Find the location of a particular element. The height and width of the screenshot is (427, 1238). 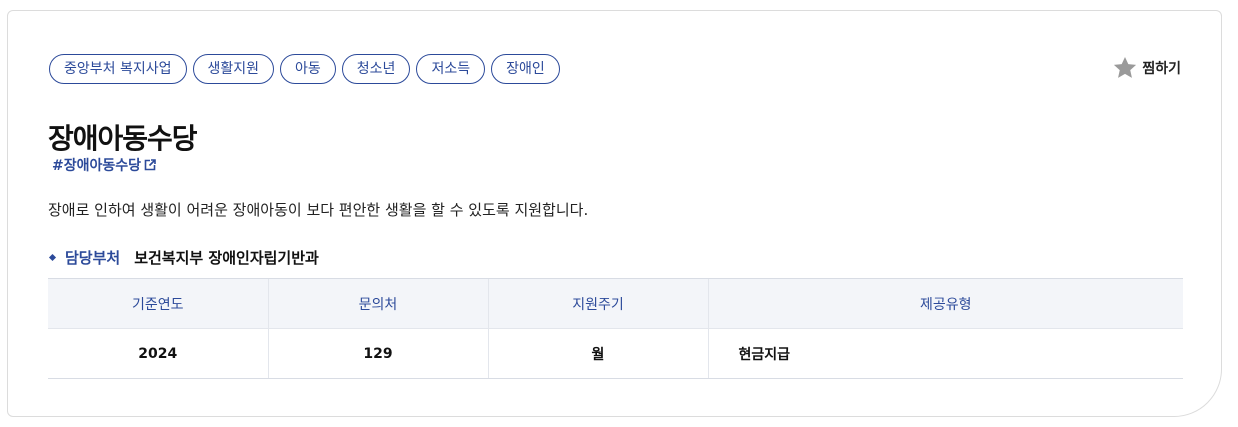

favorite-button: 찜하기 is located at coordinates (1146, 68).